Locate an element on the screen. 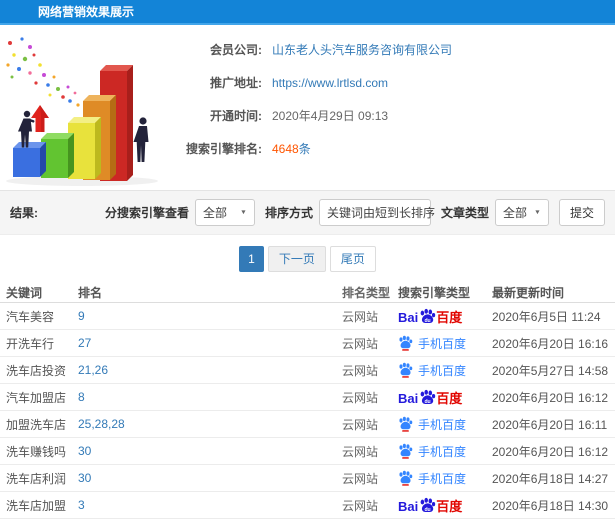  engine-filter-value: 全部 is located at coordinates (214, 213).